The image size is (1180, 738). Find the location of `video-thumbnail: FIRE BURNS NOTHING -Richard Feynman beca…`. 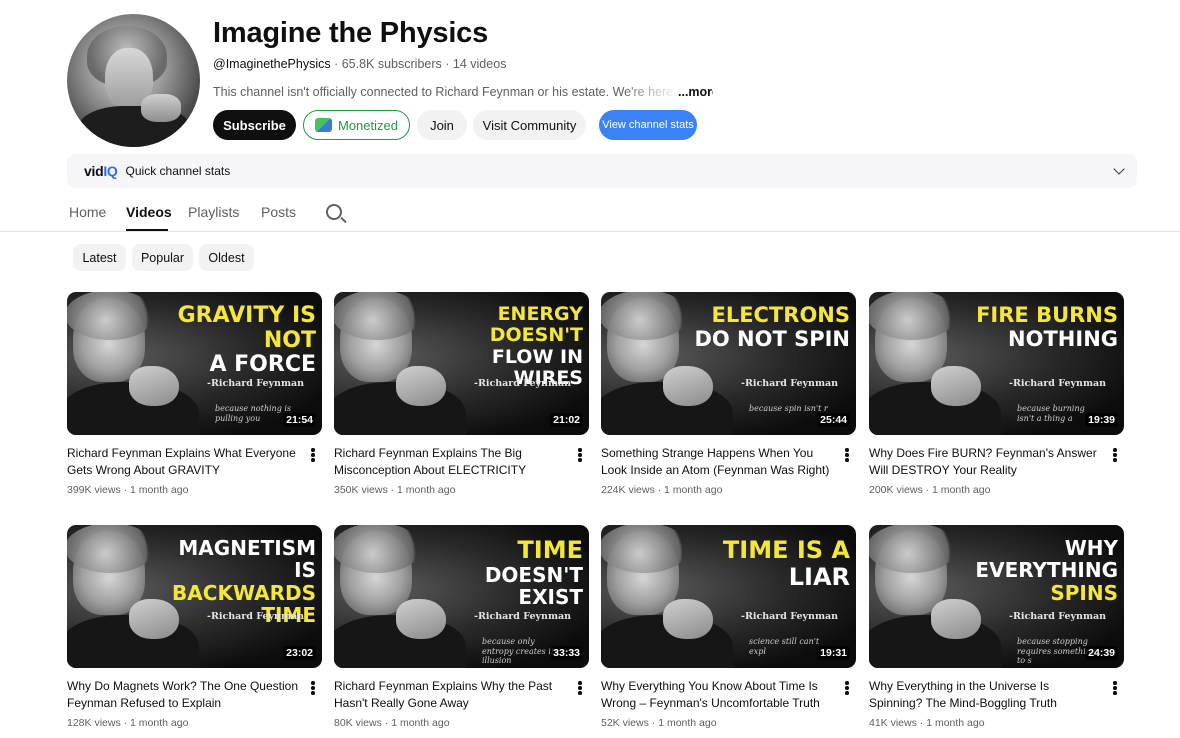

video-thumbnail: FIRE BURNS NOTHING -Richard Feynman beca… is located at coordinates (996, 363).